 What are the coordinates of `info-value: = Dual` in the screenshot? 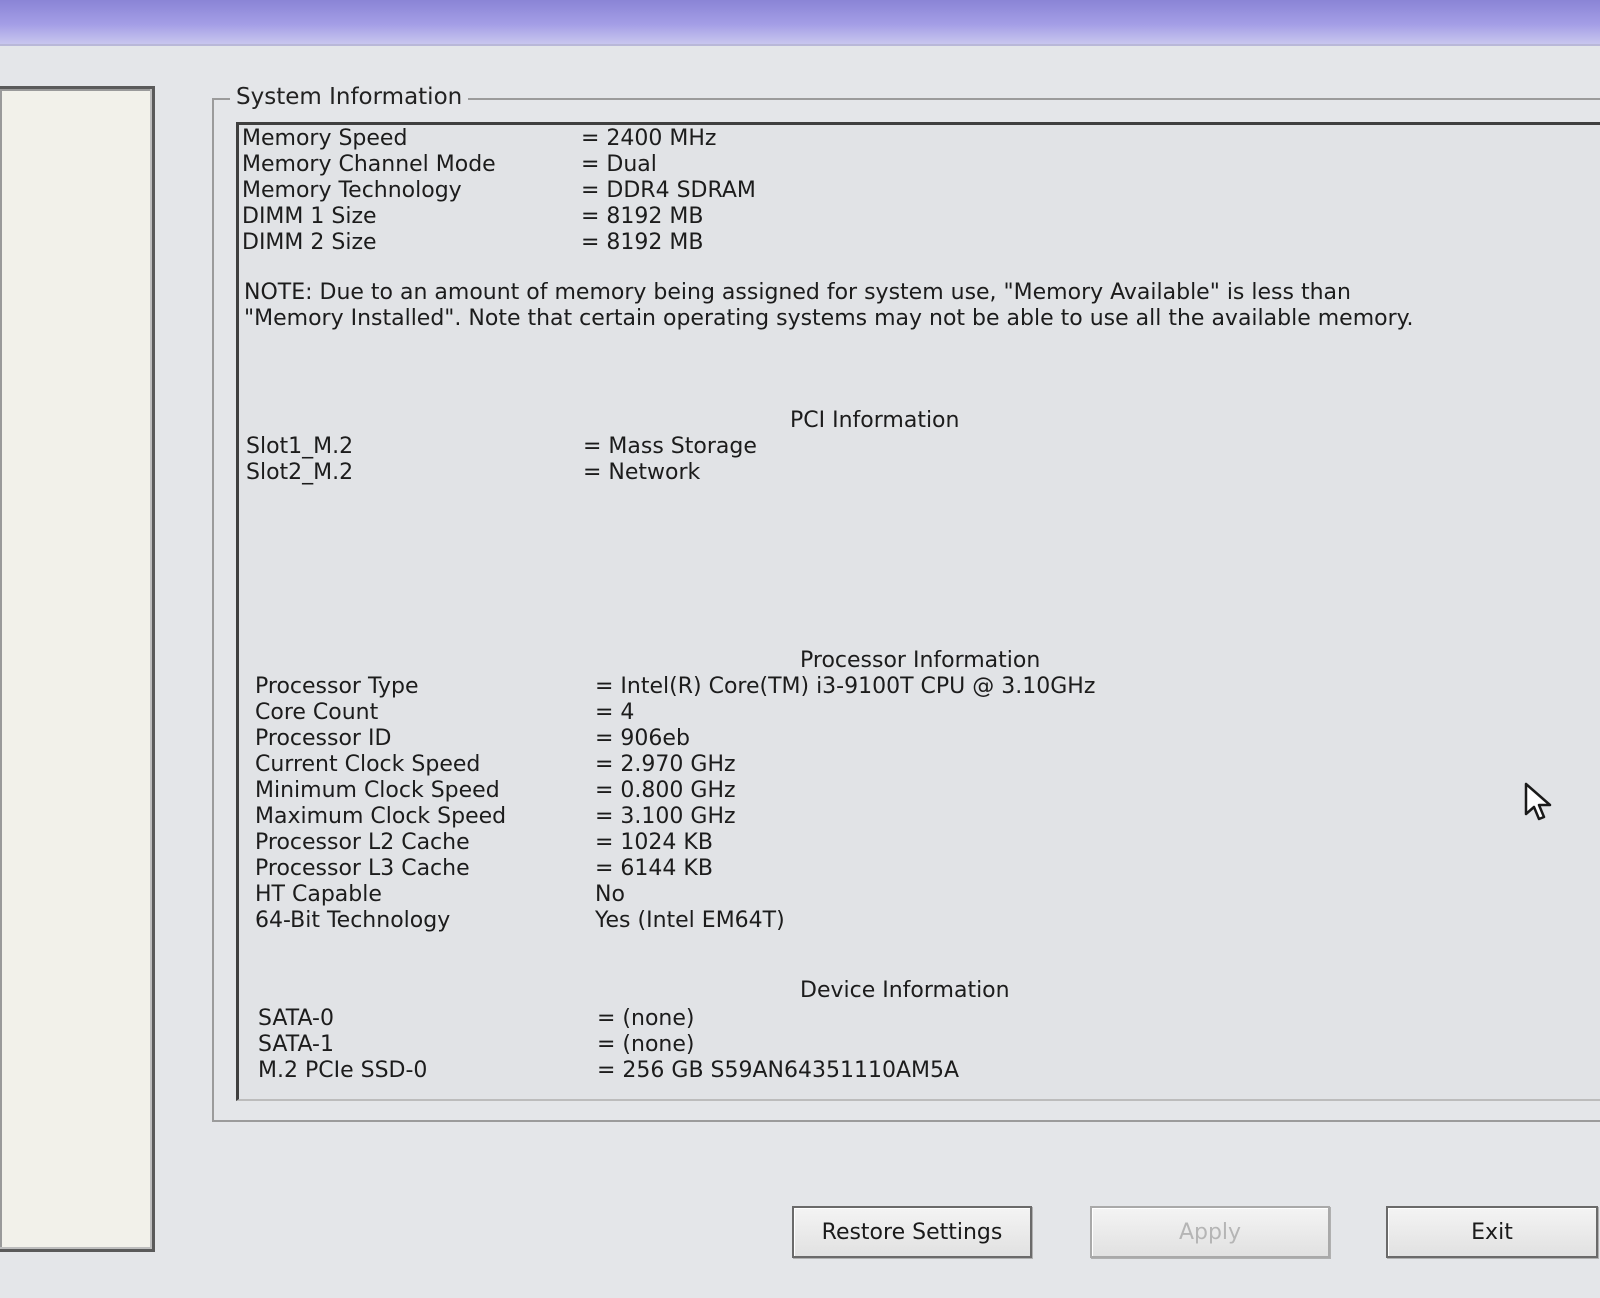 It's located at (619, 164).